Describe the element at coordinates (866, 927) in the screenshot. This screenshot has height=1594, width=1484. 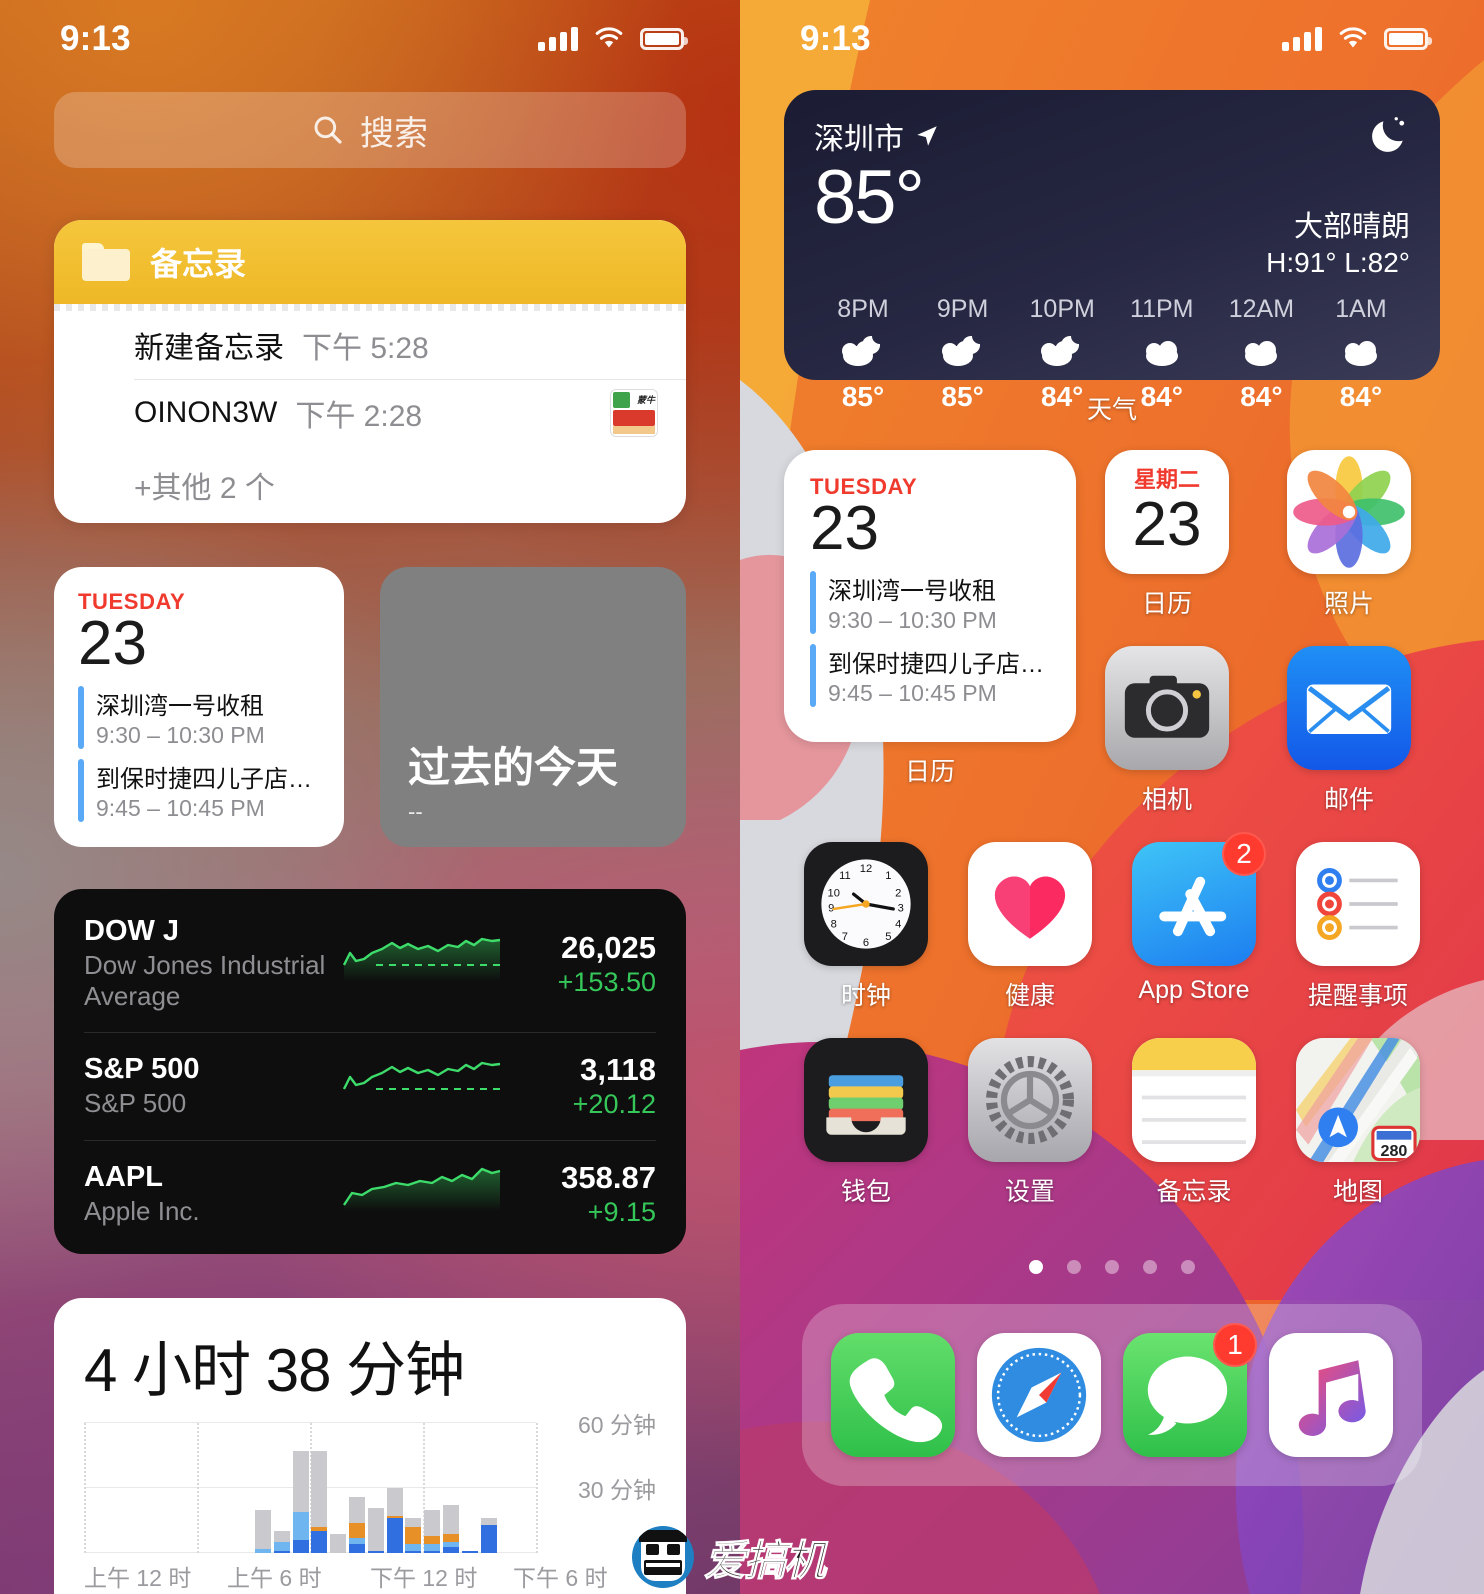
I see `app-icon-clock: 12 1 2 345 678 9 10 11 时钟` at that location.